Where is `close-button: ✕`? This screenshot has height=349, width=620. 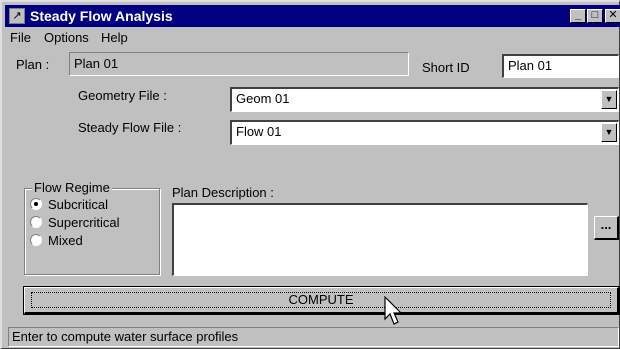 close-button: ✕ is located at coordinates (612, 16).